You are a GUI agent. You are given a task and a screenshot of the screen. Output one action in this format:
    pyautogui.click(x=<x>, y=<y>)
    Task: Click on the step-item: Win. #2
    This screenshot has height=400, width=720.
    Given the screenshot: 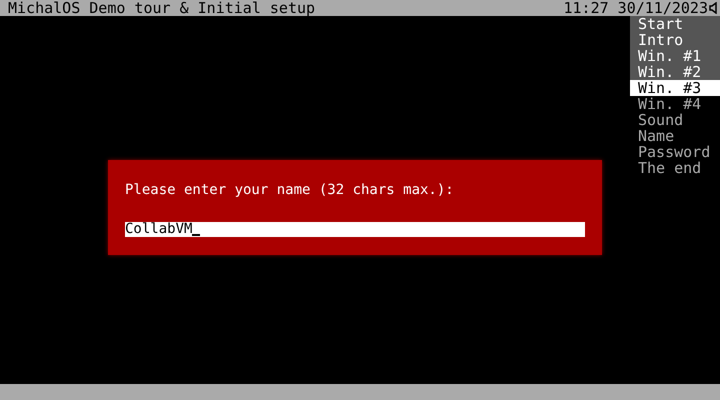 What is the action you would take?
    pyautogui.click(x=675, y=72)
    